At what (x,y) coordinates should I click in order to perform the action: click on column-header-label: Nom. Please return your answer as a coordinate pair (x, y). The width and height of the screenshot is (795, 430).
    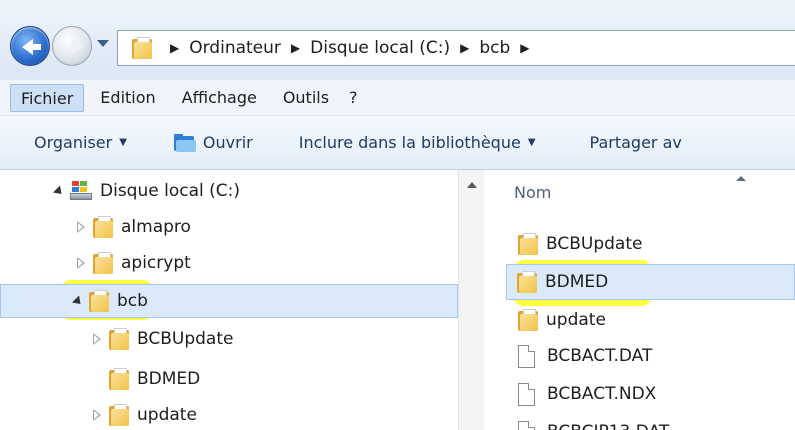
    Looking at the image, I should click on (533, 192).